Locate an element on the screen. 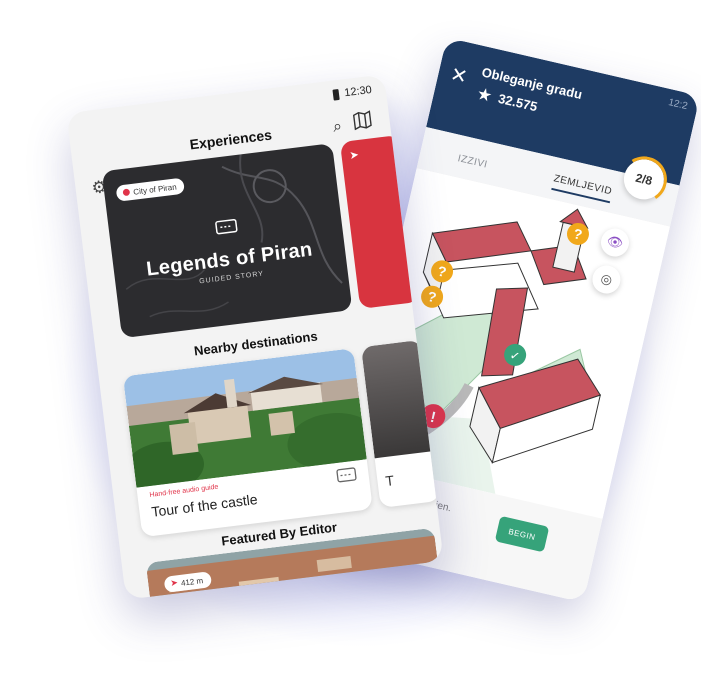 This screenshot has height=681, width=701. close-icon: ✕ is located at coordinates (459, 75).